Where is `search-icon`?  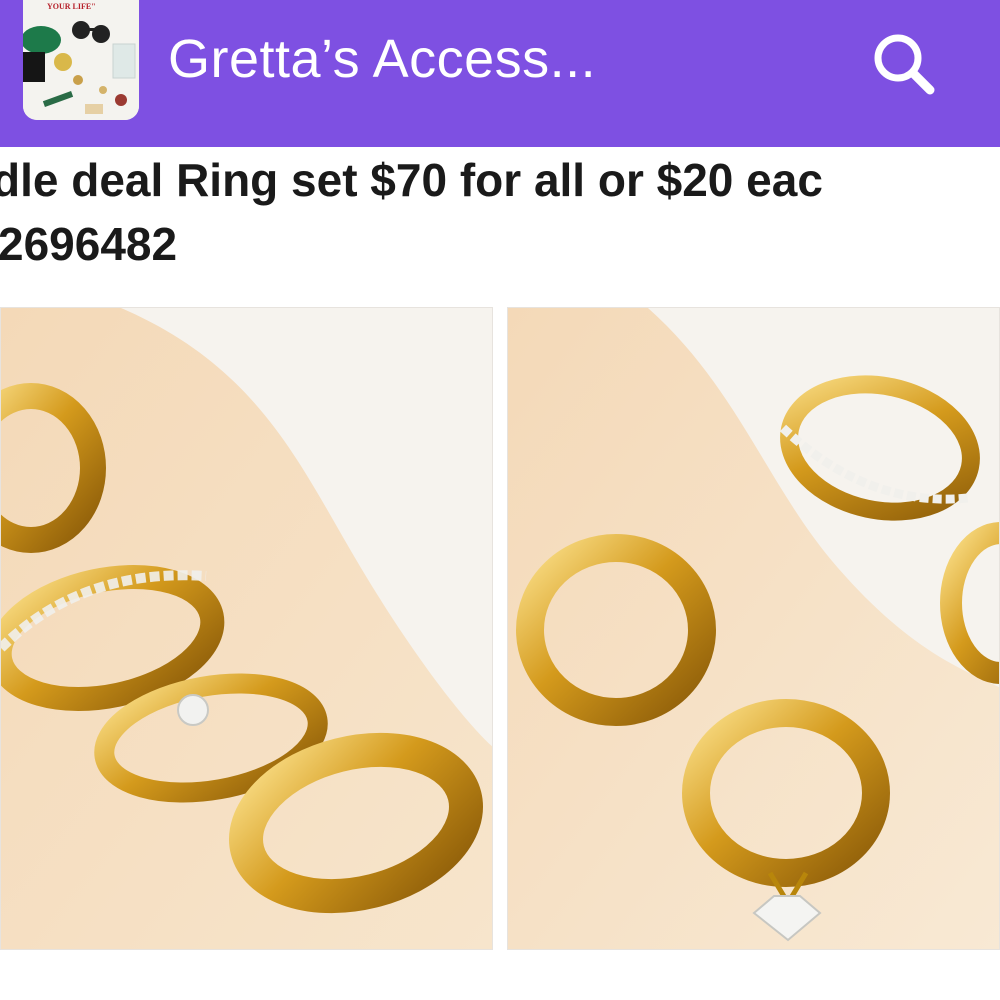 search-icon is located at coordinates (904, 64).